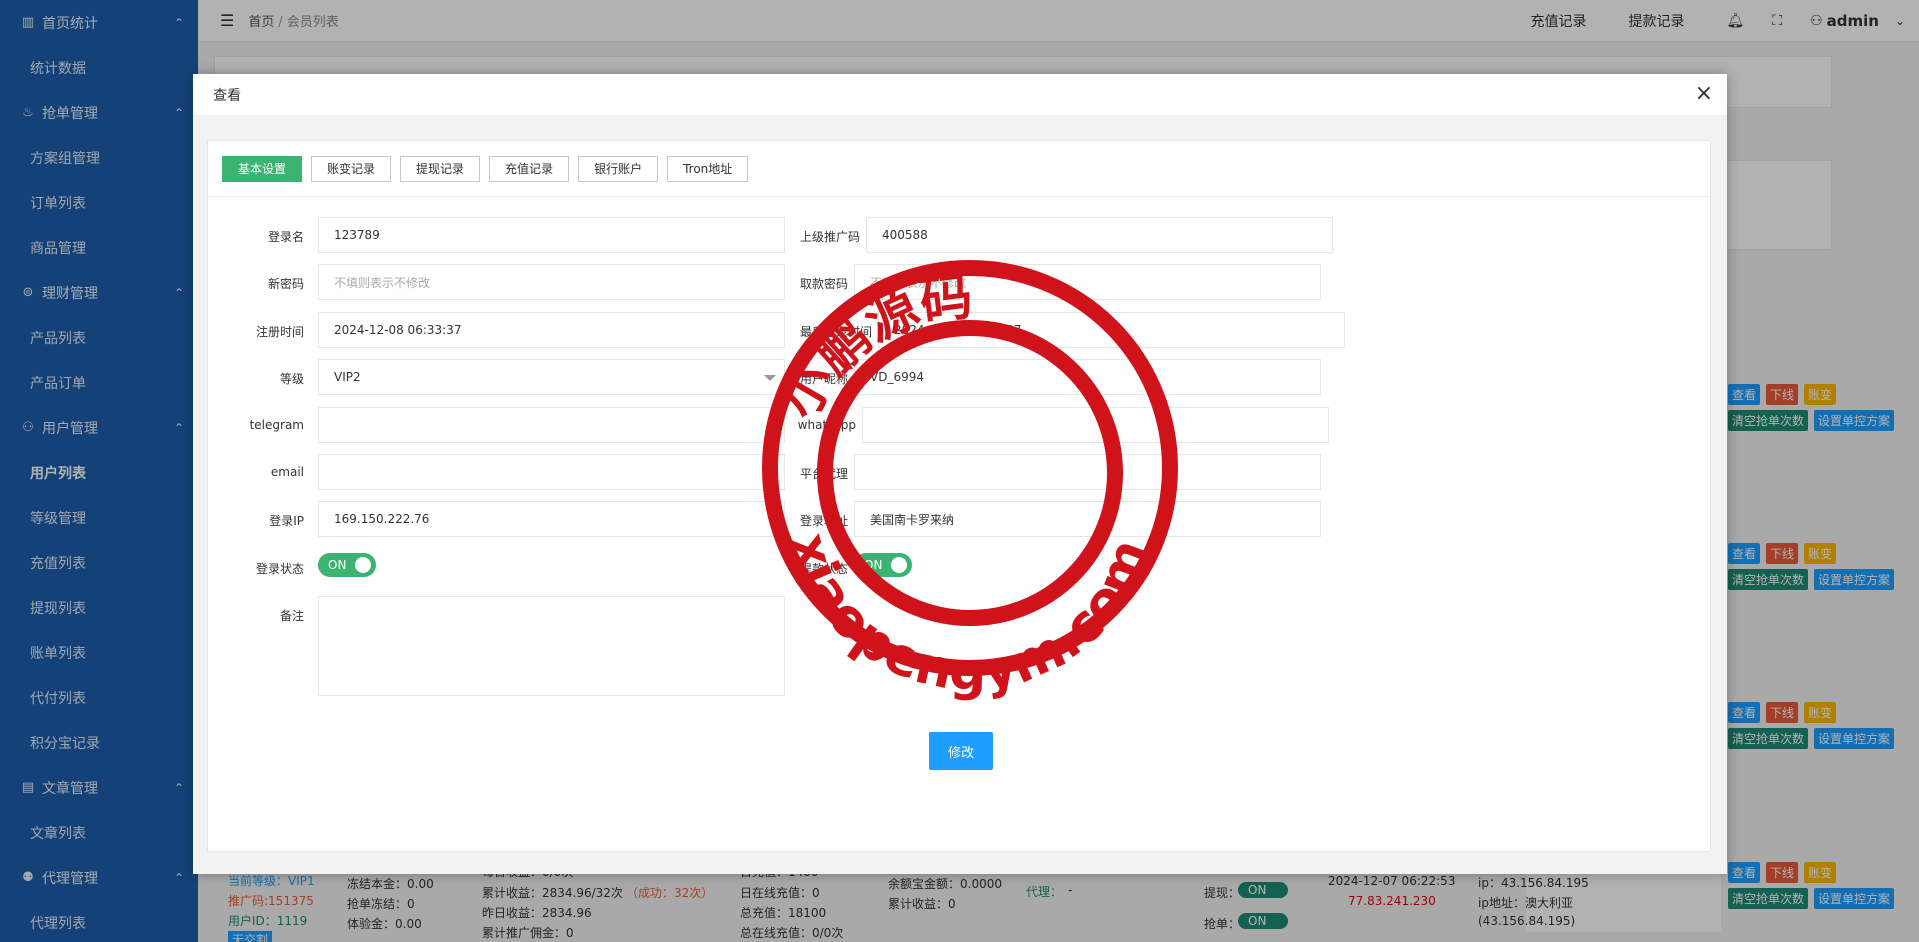 The width and height of the screenshot is (1919, 942). I want to click on login-ip-label: 登录IP, so click(286, 521).